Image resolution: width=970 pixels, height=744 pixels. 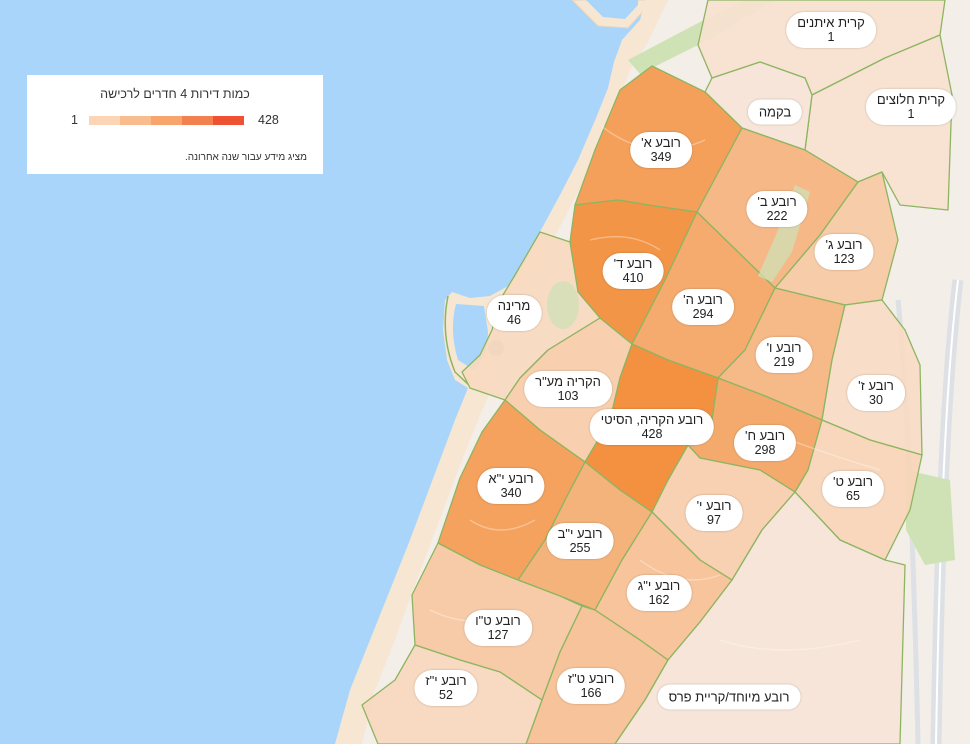 I want to click on label-rova-hakirya-city: רובע הקריה, הסיטי 428, so click(x=652, y=427).